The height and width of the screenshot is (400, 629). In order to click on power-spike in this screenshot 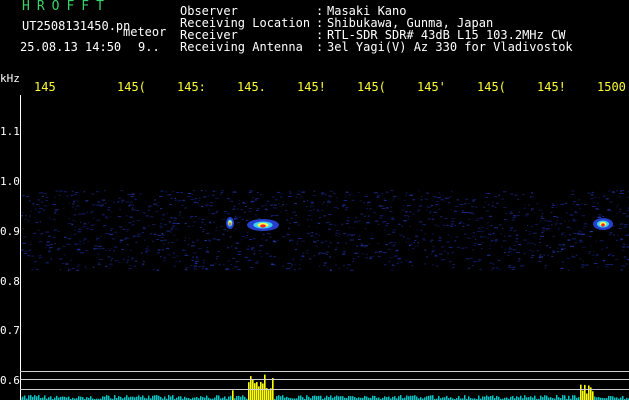, I will do `click(589, 392)`.